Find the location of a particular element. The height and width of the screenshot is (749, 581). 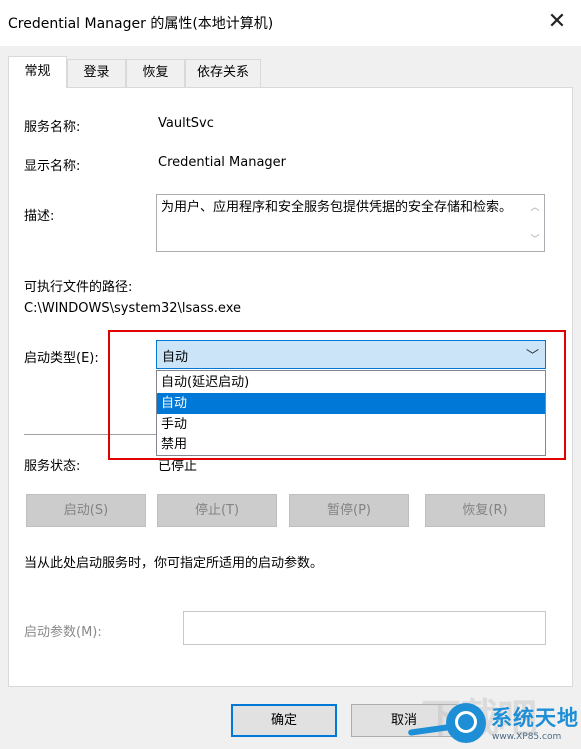

watermark-brand: 系统天地 is located at coordinates (535, 718).